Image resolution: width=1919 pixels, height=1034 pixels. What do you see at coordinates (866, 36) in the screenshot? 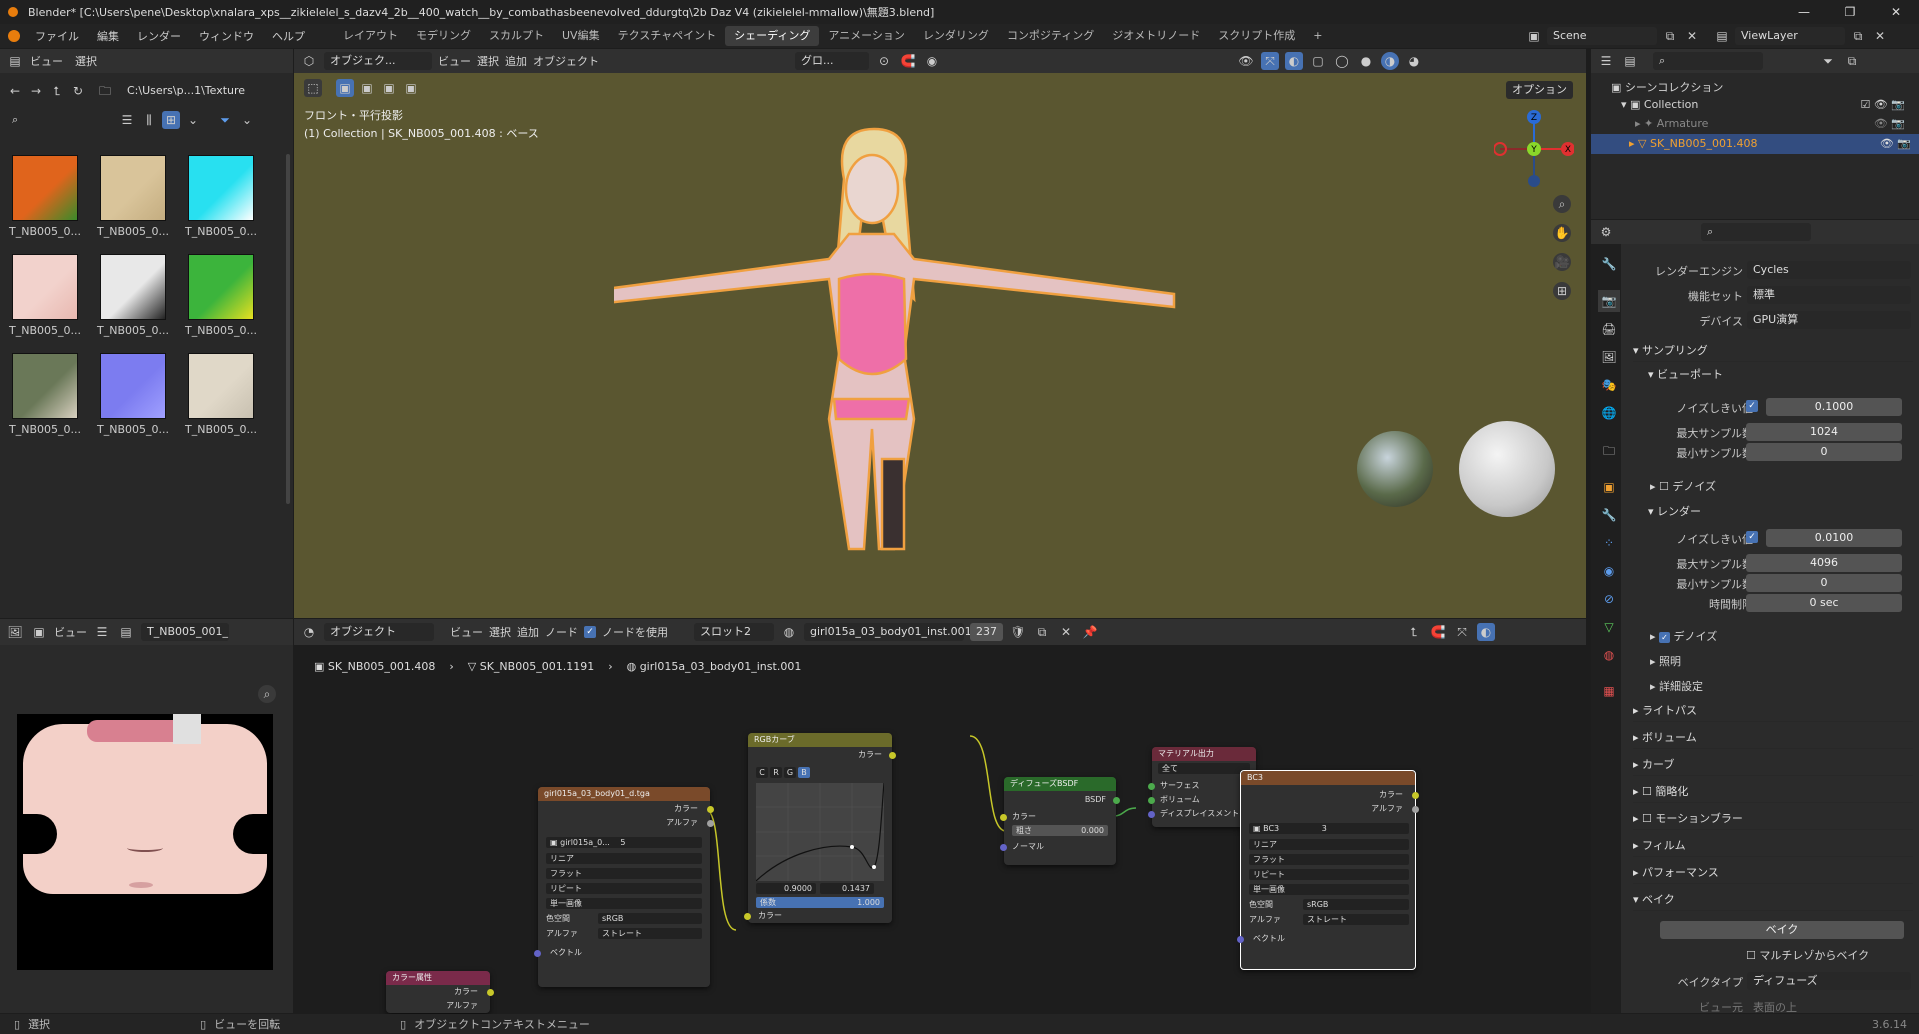
I see `tab-animation: アニメーション` at bounding box center [866, 36].